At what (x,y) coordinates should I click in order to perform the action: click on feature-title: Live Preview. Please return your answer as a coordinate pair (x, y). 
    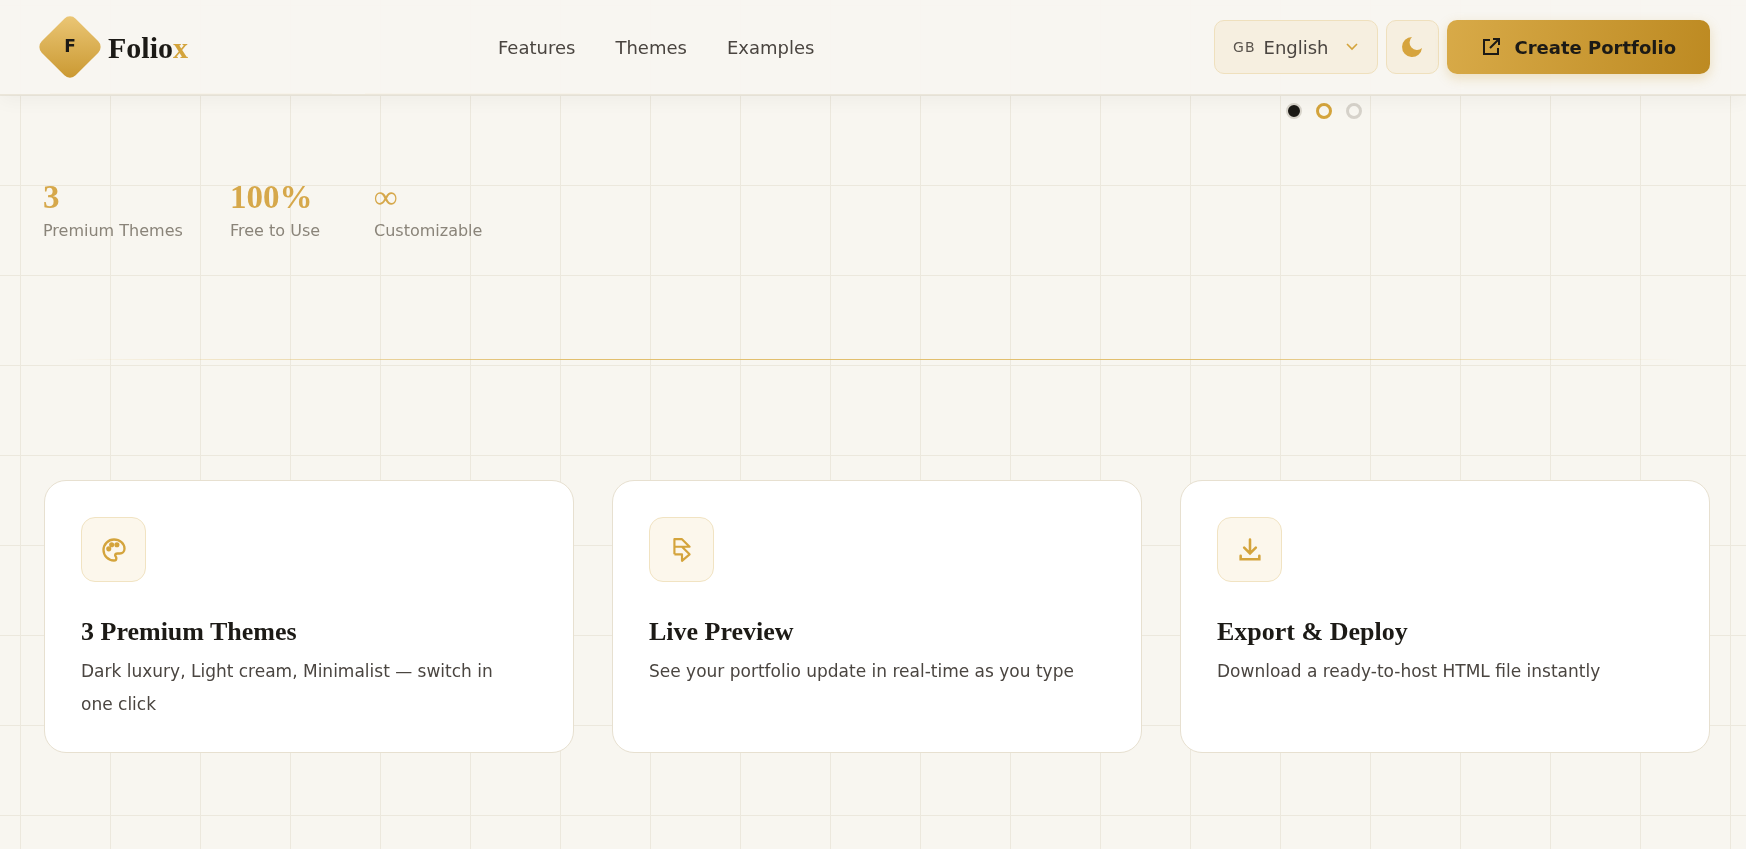
    Looking at the image, I should click on (722, 632).